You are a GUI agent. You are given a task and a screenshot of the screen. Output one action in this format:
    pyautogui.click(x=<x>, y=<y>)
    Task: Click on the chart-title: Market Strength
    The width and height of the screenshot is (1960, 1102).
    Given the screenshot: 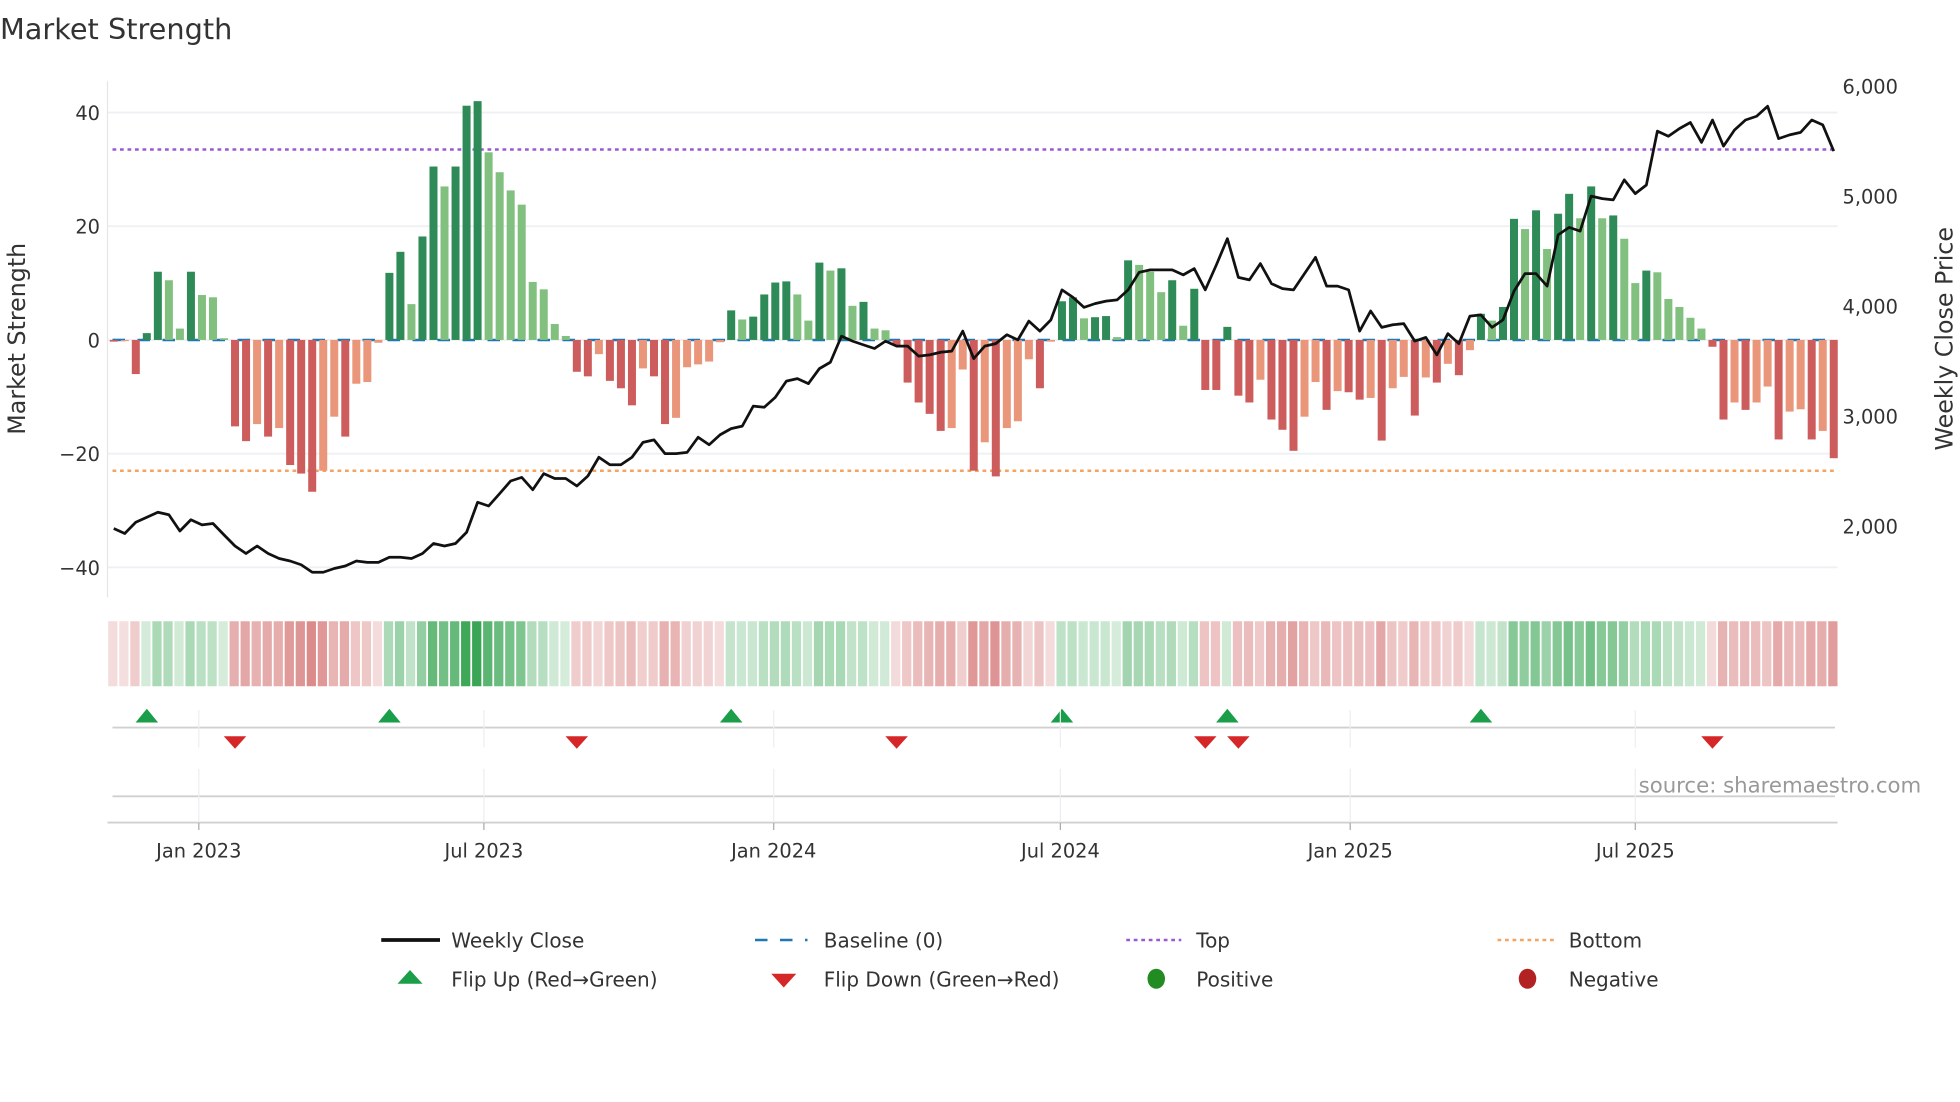 What is the action you would take?
    pyautogui.click(x=116, y=29)
    